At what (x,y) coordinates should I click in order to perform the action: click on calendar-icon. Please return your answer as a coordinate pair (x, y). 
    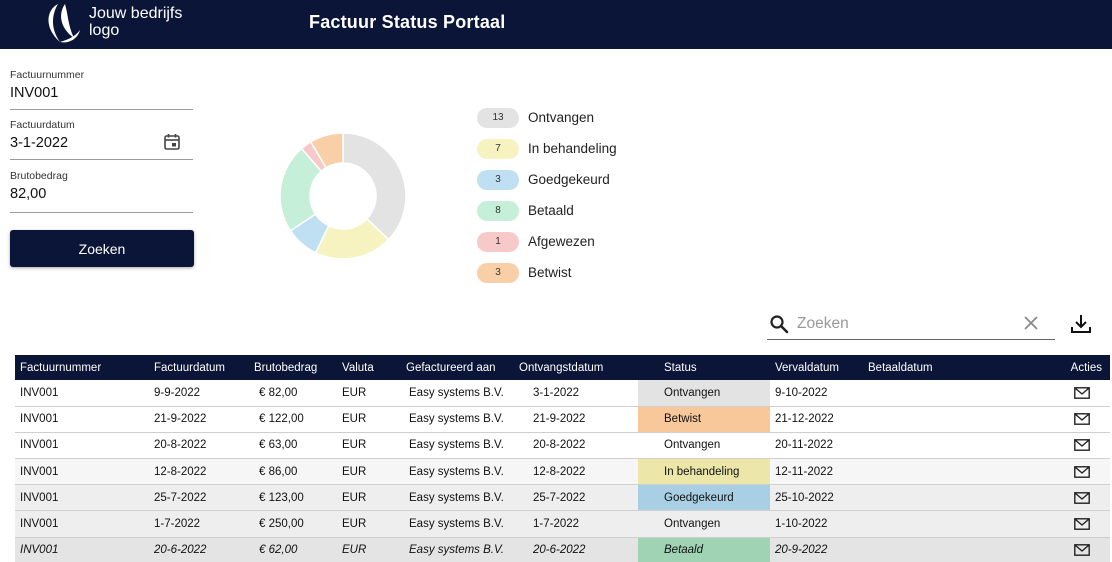
    Looking at the image, I should click on (172, 142).